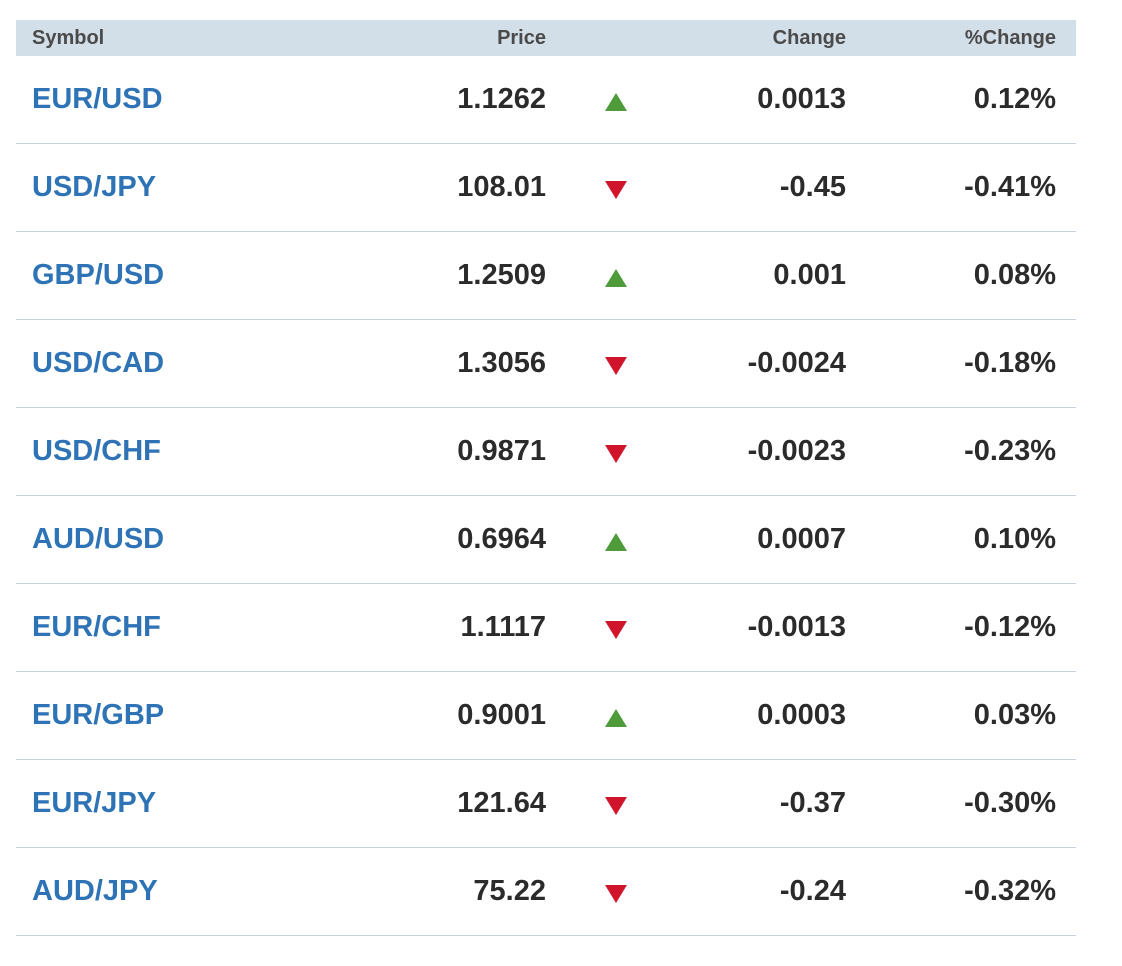 This screenshot has height=966, width=1122. I want to click on change-cell: 0.0013, so click(801, 99).